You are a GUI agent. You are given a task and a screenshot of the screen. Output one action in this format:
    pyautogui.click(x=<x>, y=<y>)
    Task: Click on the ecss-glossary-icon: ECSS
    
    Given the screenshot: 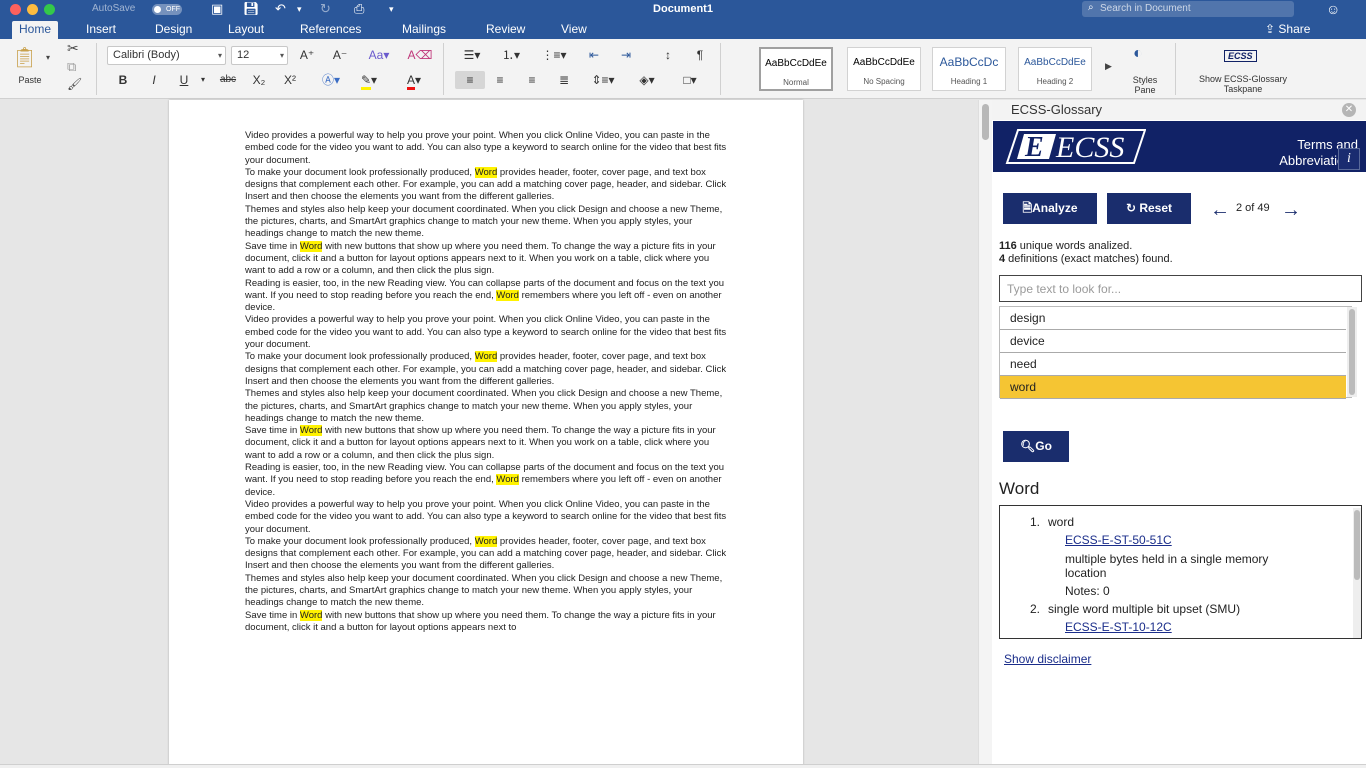 What is the action you would take?
    pyautogui.click(x=1240, y=56)
    